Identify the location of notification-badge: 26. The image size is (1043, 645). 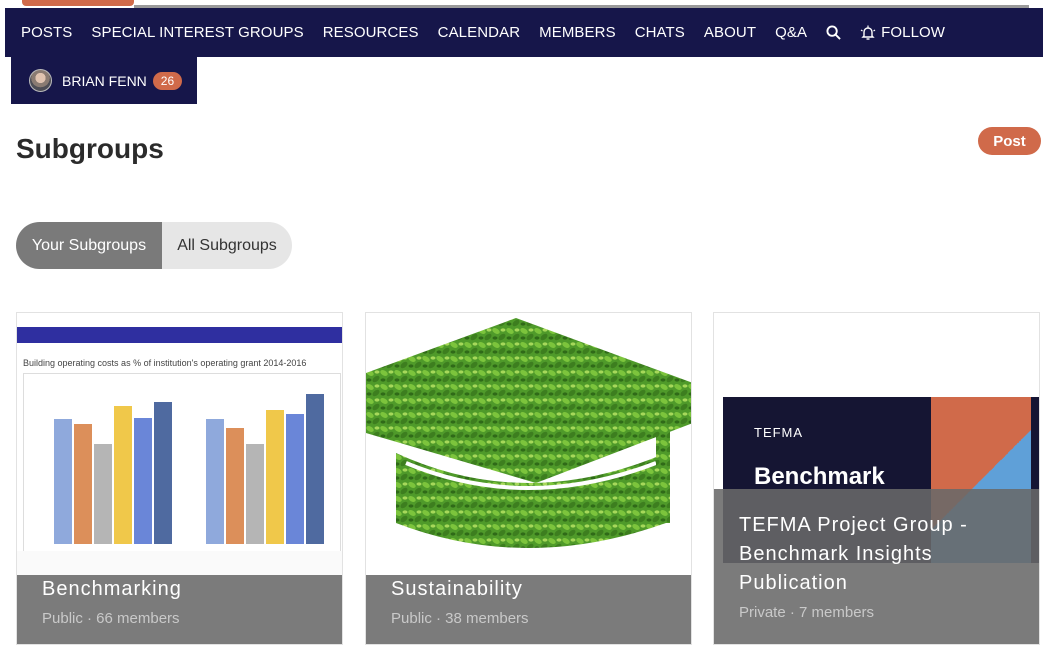
(167, 80).